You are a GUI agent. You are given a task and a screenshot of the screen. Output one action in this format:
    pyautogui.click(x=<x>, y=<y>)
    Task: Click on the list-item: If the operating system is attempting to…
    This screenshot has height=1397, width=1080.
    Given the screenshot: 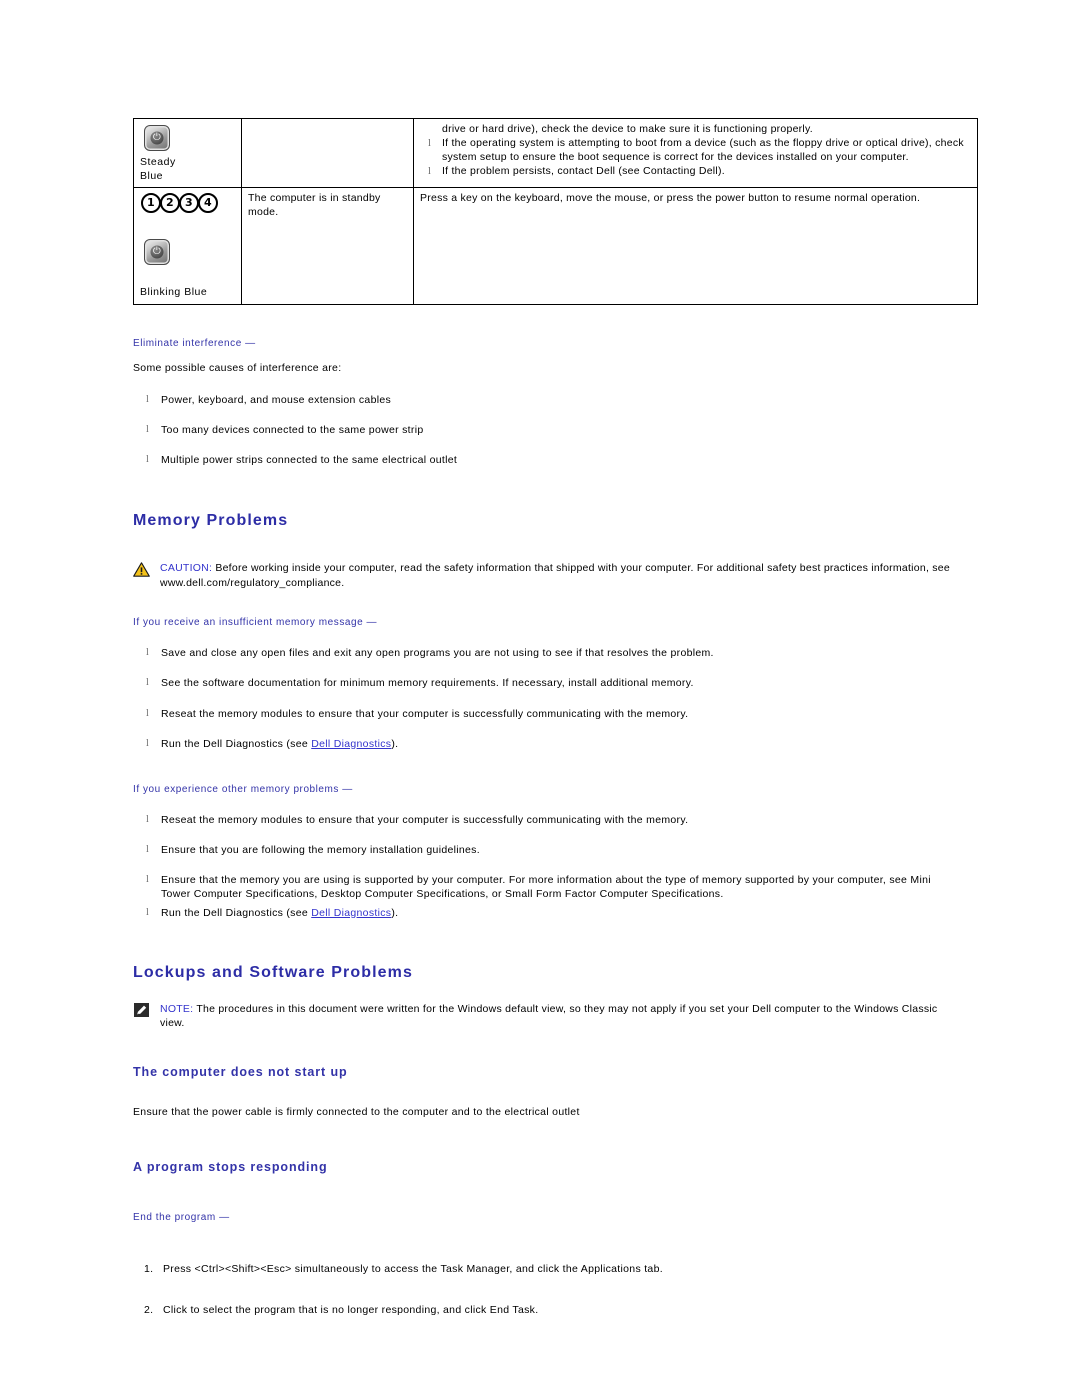 What is the action you would take?
    pyautogui.click(x=696, y=151)
    